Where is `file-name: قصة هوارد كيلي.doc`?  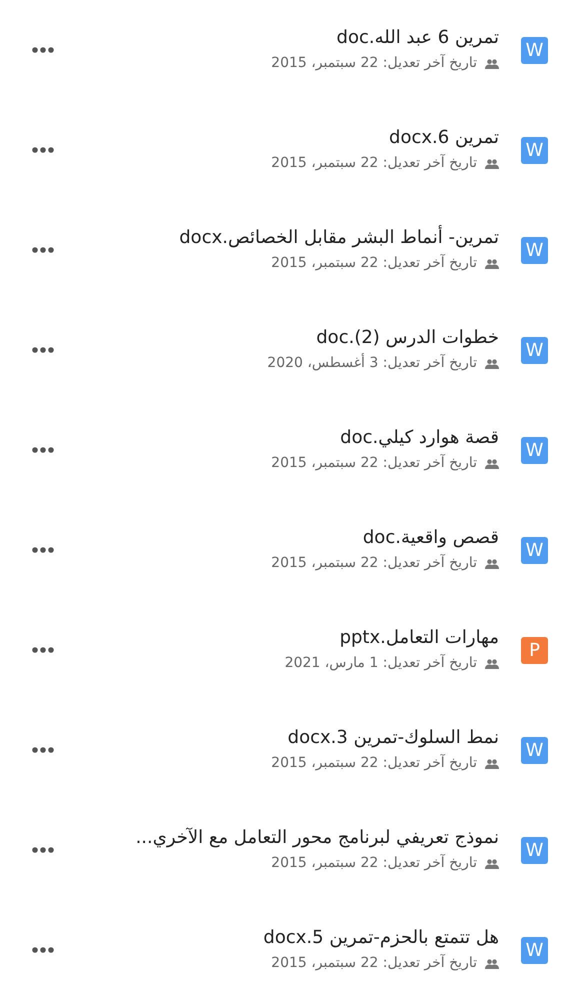
file-name: قصة هوارد كيلي.doc is located at coordinates (419, 438).